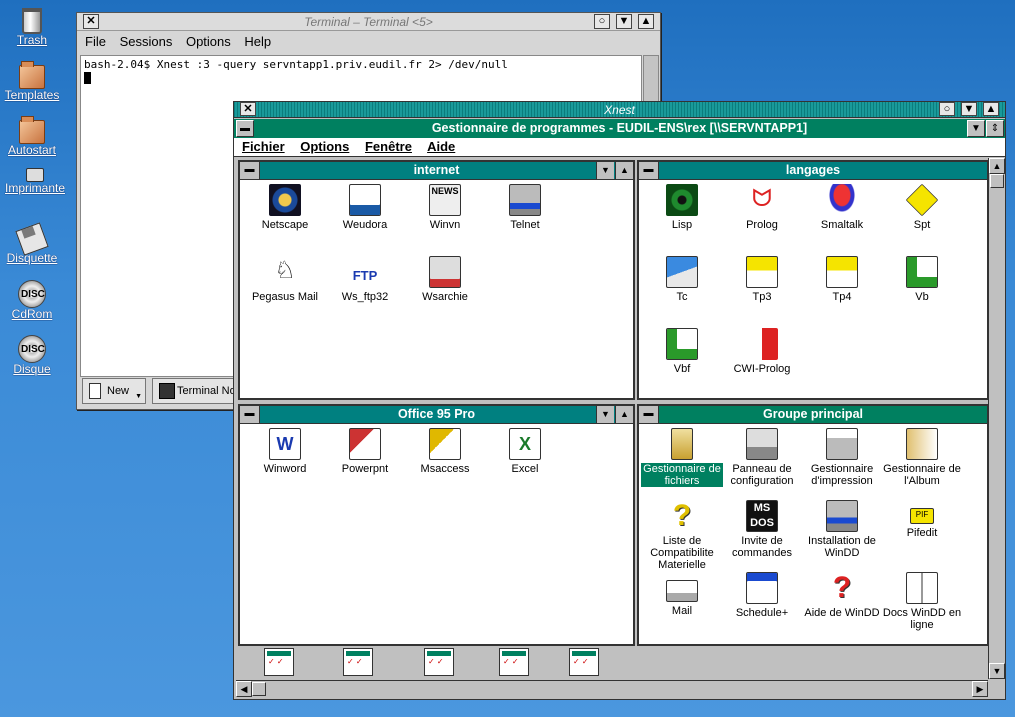 Image resolution: width=1015 pixels, height=717 pixels. Describe the element at coordinates (997, 166) in the screenshot. I see `scroll-up-icon: ▲` at that location.